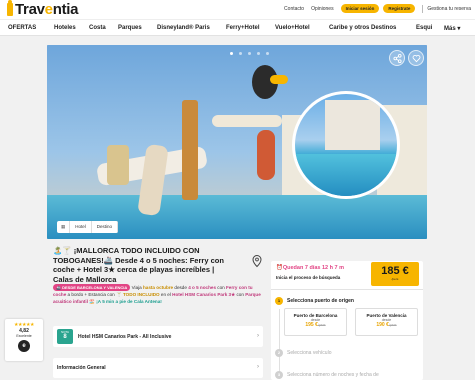 The image size is (475, 380). I want to click on nav-parques: Parques, so click(130, 28).